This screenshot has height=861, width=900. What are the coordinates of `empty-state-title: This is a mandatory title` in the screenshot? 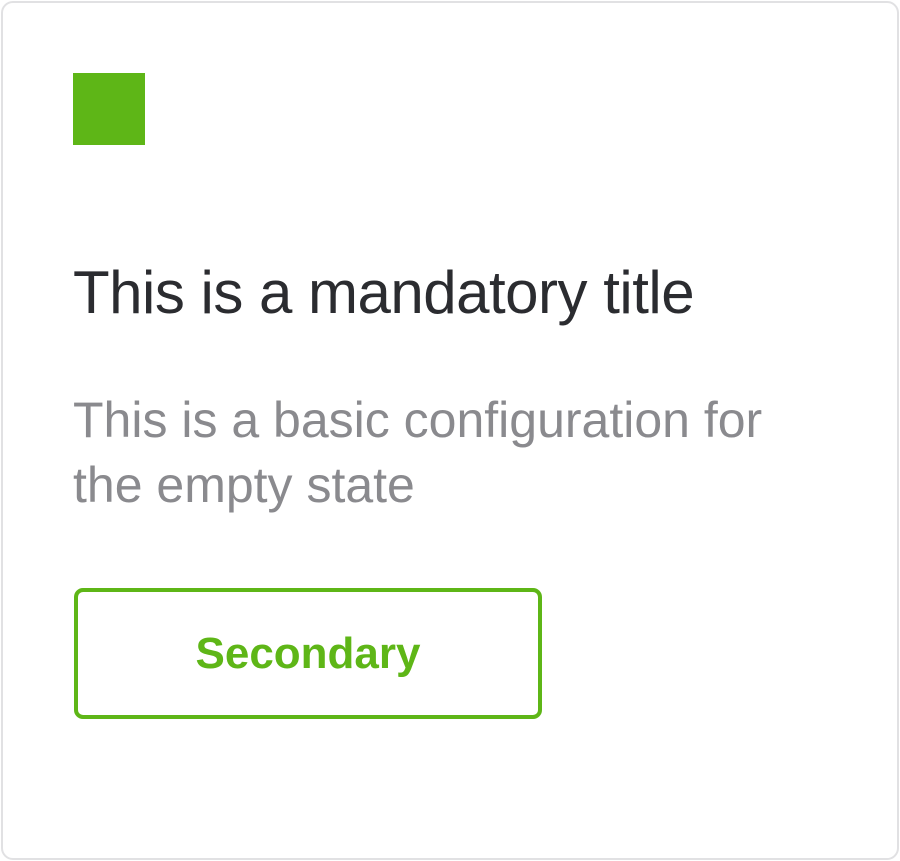 It's located at (384, 292).